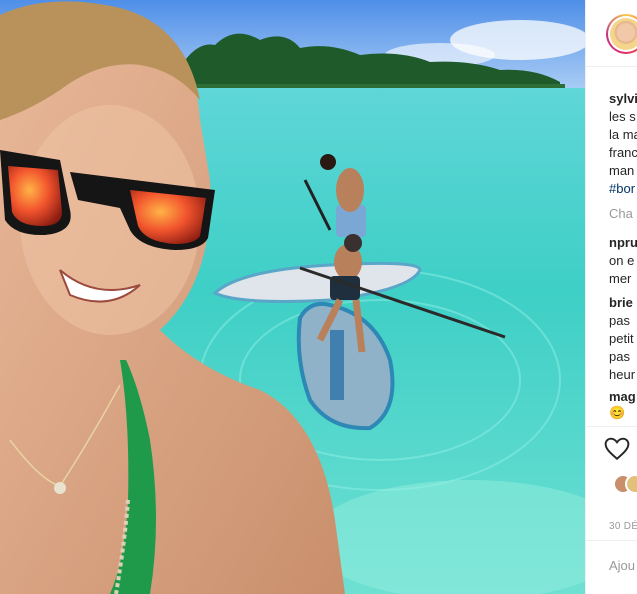 The height and width of the screenshot is (594, 637). I want to click on comment-text: mer, so click(620, 278).